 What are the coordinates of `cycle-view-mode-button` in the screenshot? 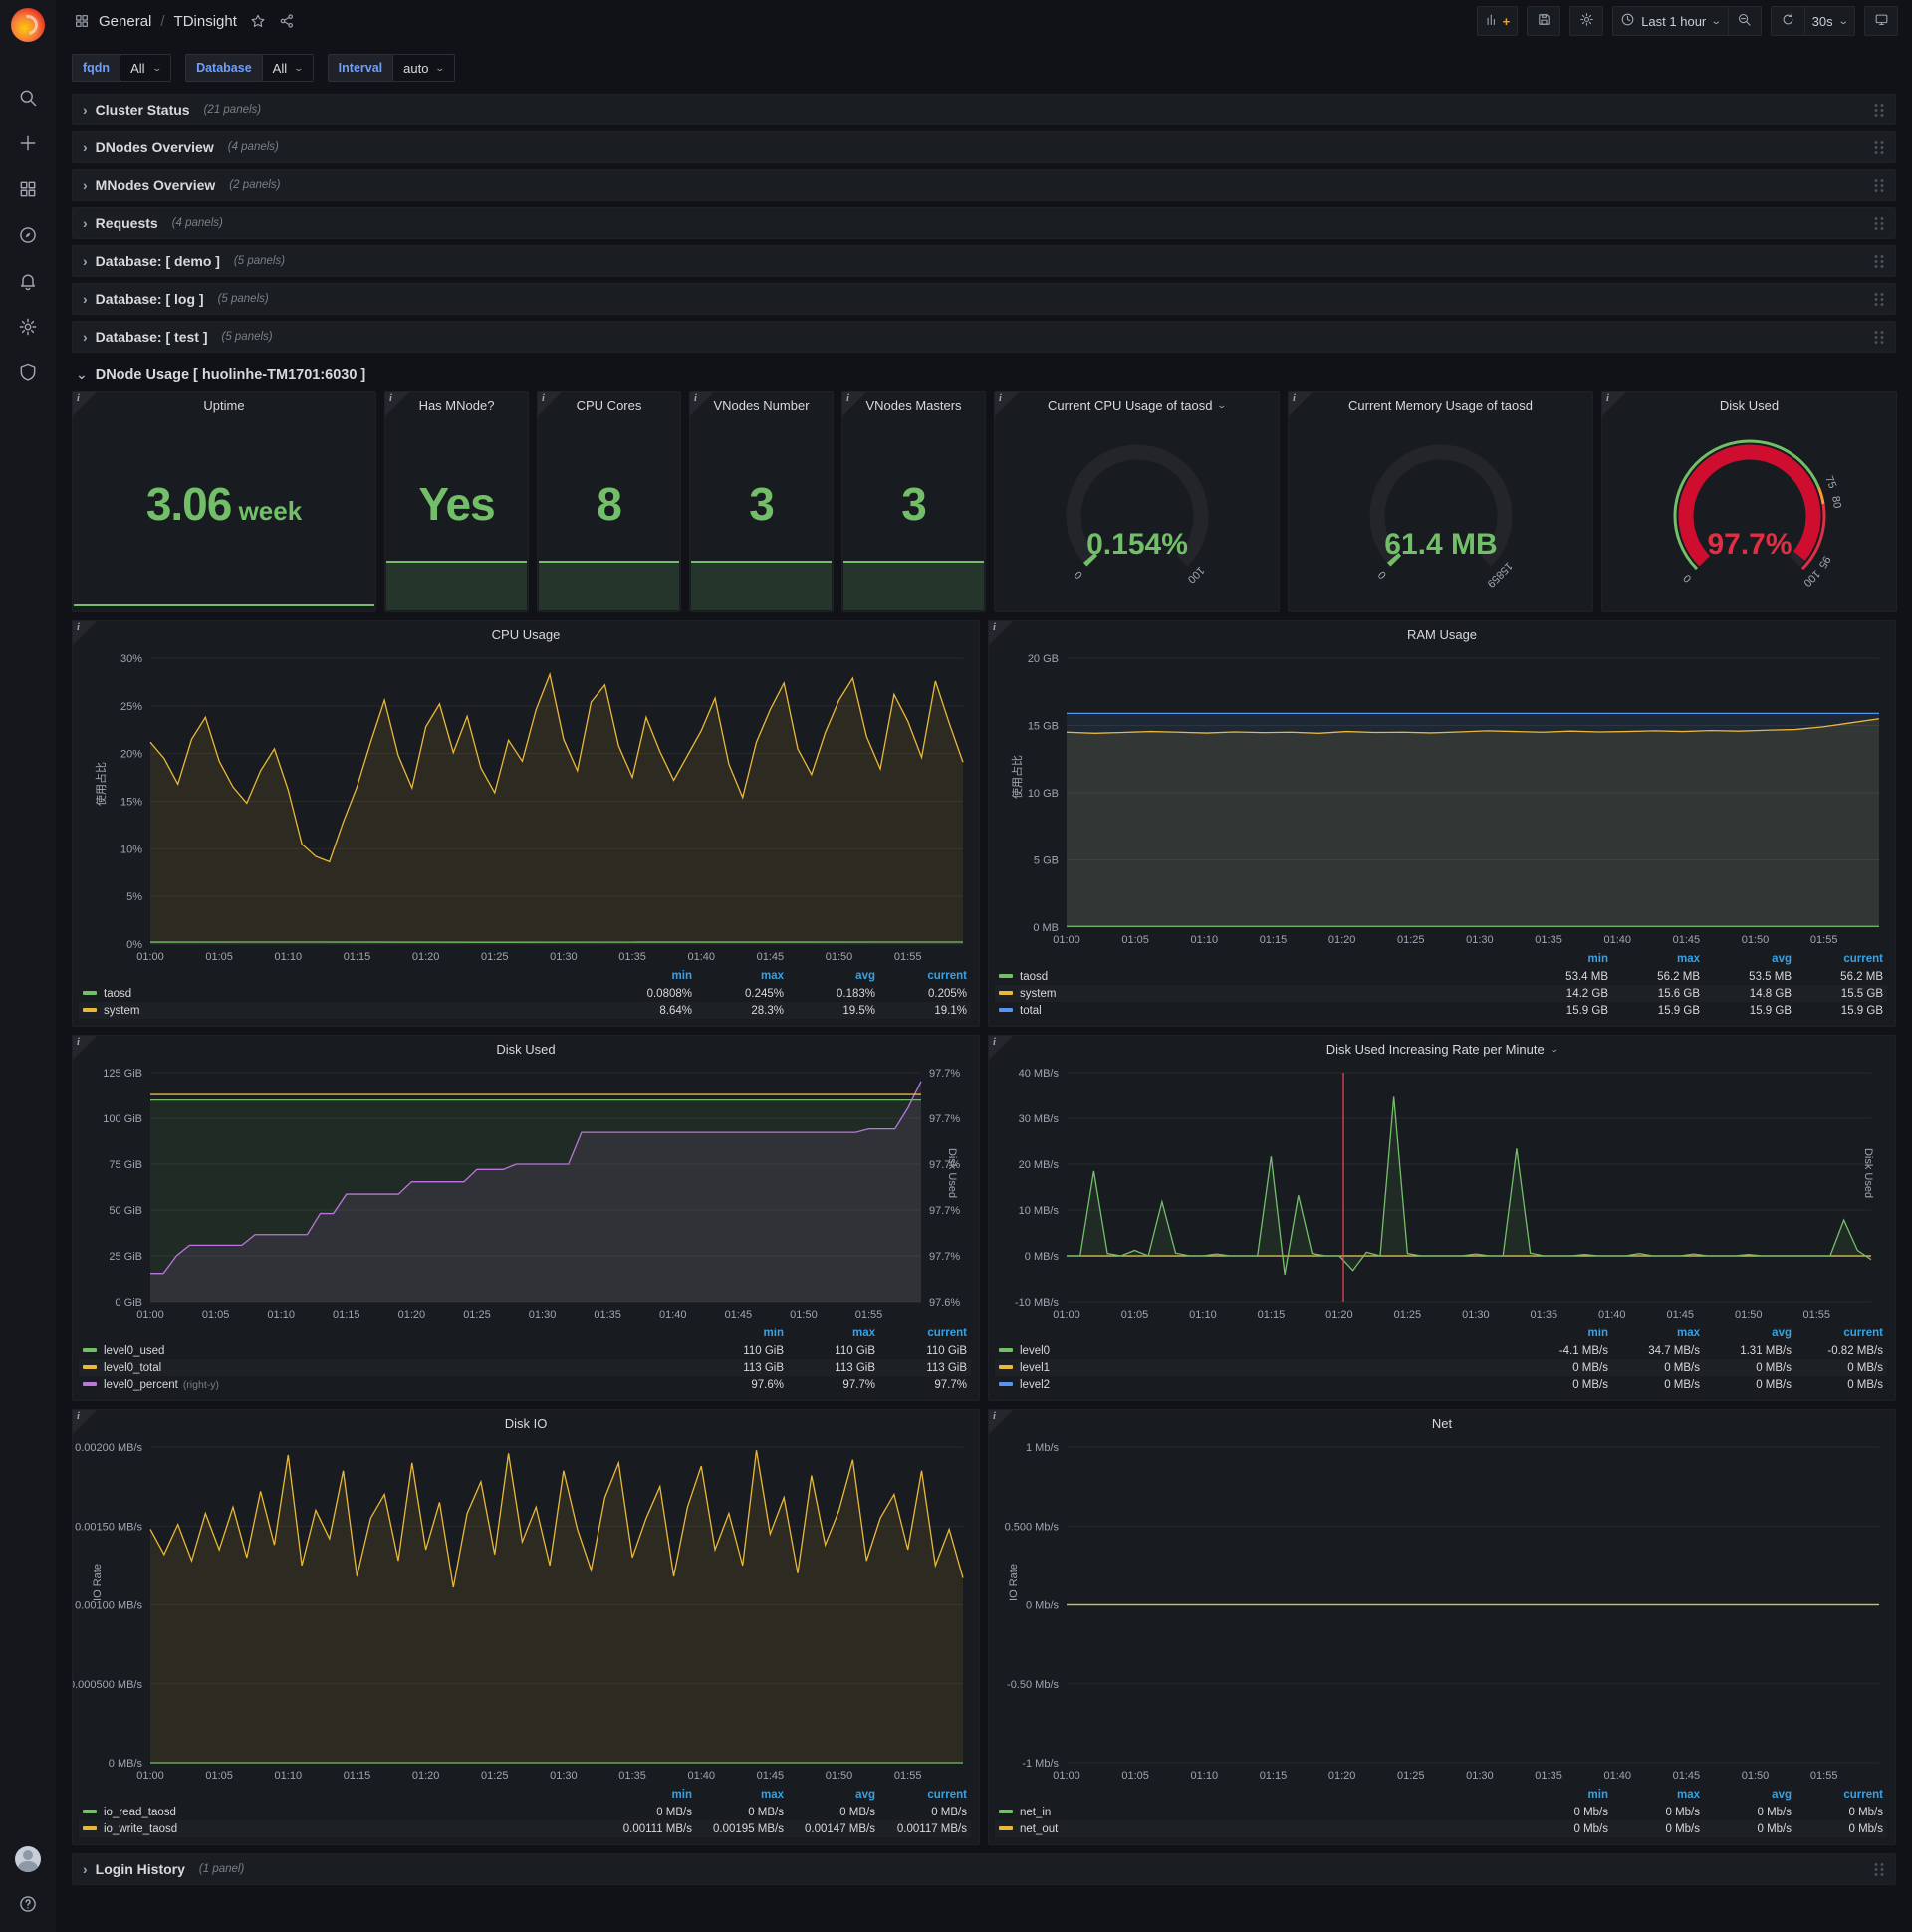 It's located at (1881, 21).